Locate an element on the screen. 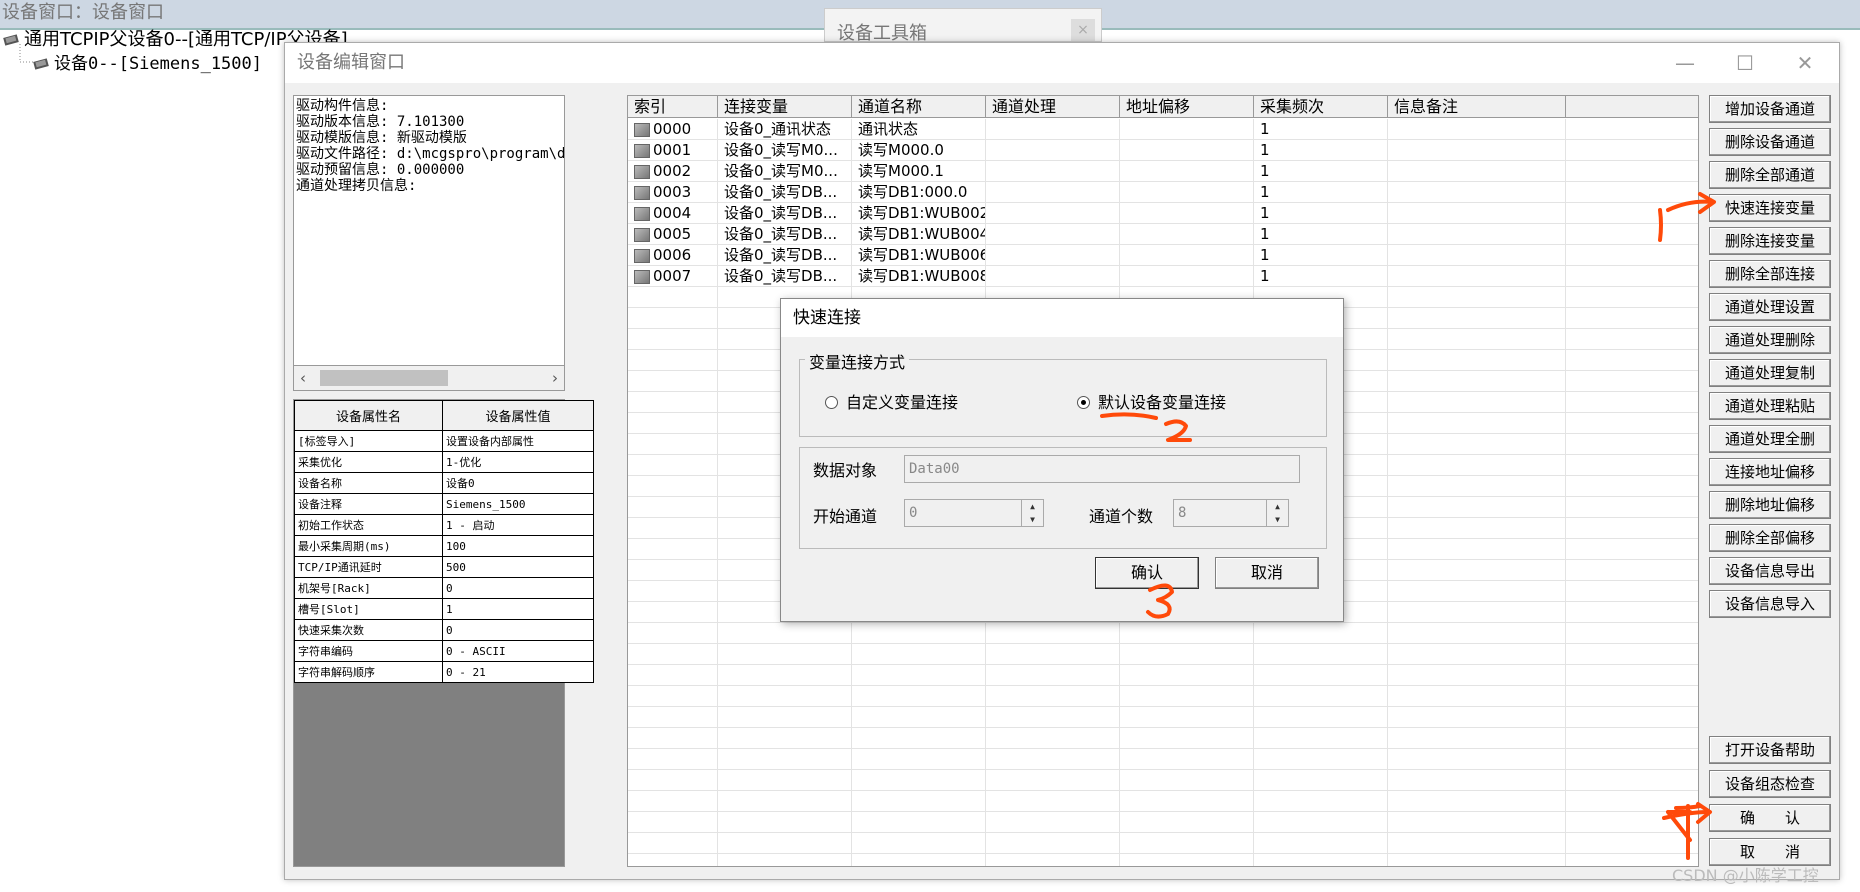 The width and height of the screenshot is (1860, 892). prop-row: 槽号[Slot] 1 is located at coordinates (444, 609).